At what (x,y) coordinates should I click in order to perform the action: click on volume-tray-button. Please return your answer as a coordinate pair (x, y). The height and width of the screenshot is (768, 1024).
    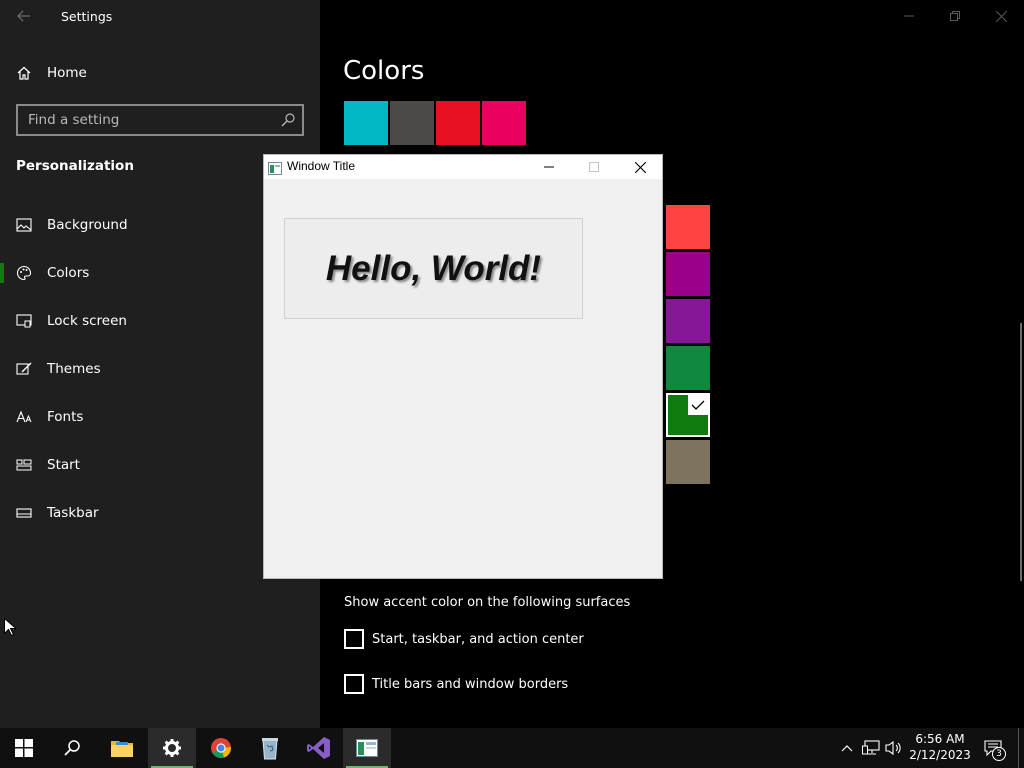
    Looking at the image, I should click on (894, 748).